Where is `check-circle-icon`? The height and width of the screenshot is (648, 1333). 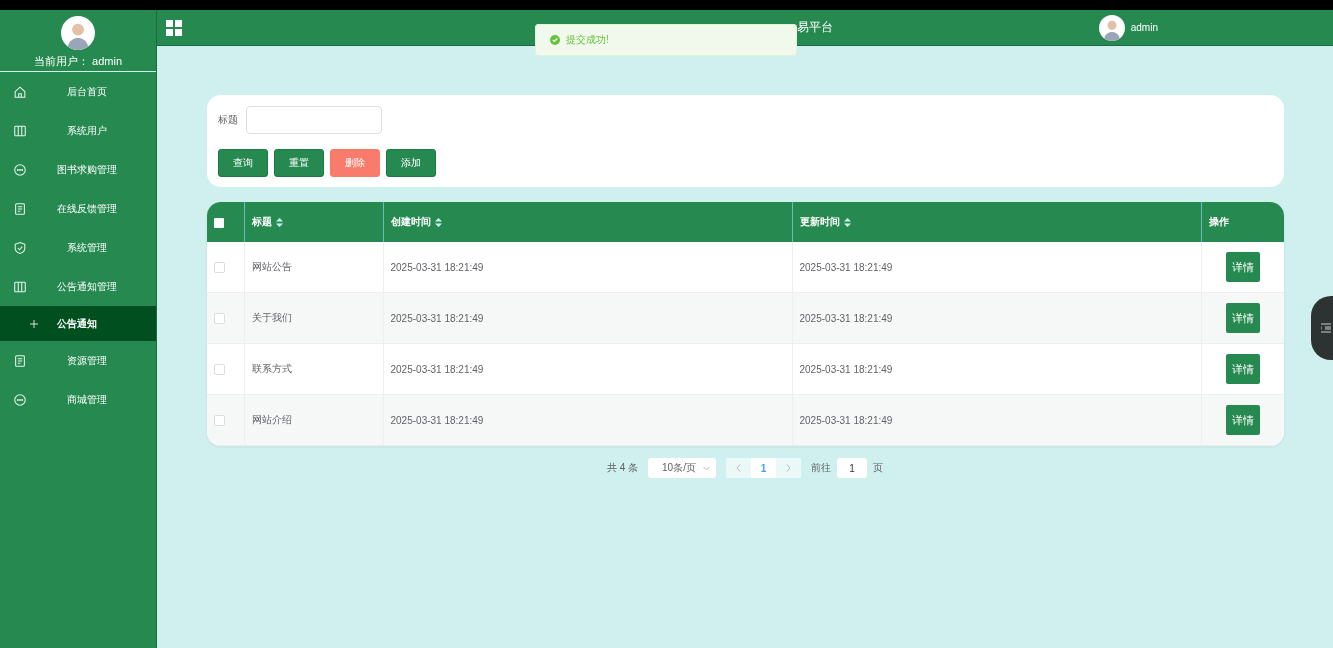 check-circle-icon is located at coordinates (555, 40).